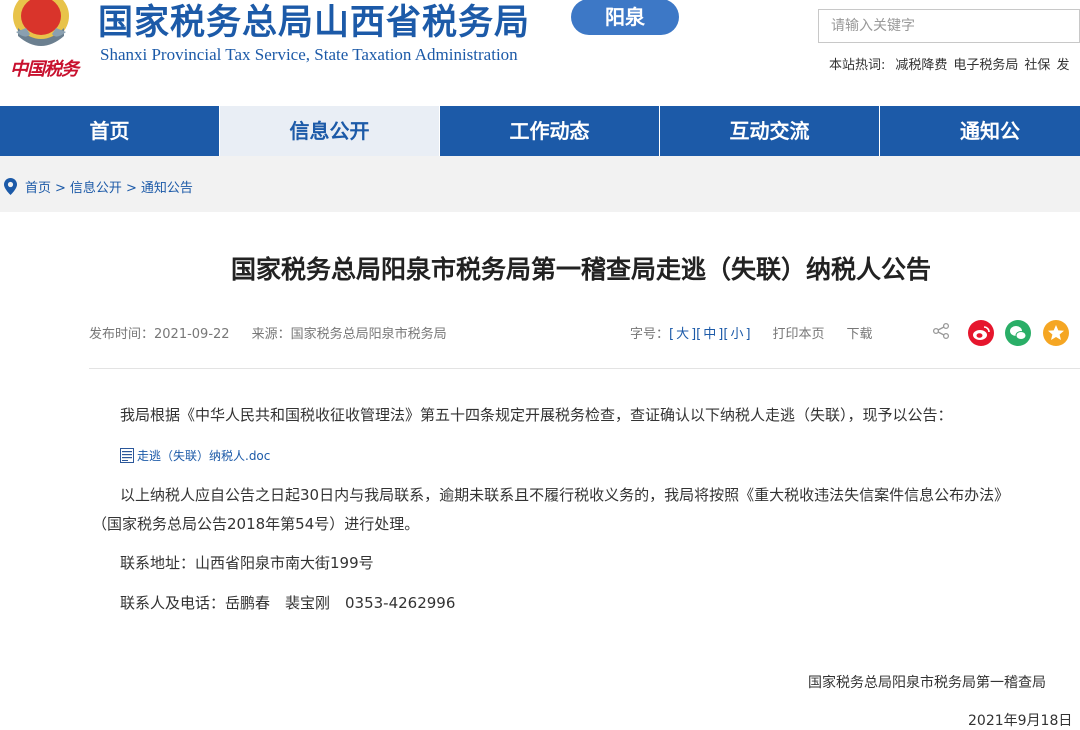 The height and width of the screenshot is (730, 1080). What do you see at coordinates (751, 334) in the screenshot?
I see `article-tools: 字号：[大][中][小] 打印本页 下载` at bounding box center [751, 334].